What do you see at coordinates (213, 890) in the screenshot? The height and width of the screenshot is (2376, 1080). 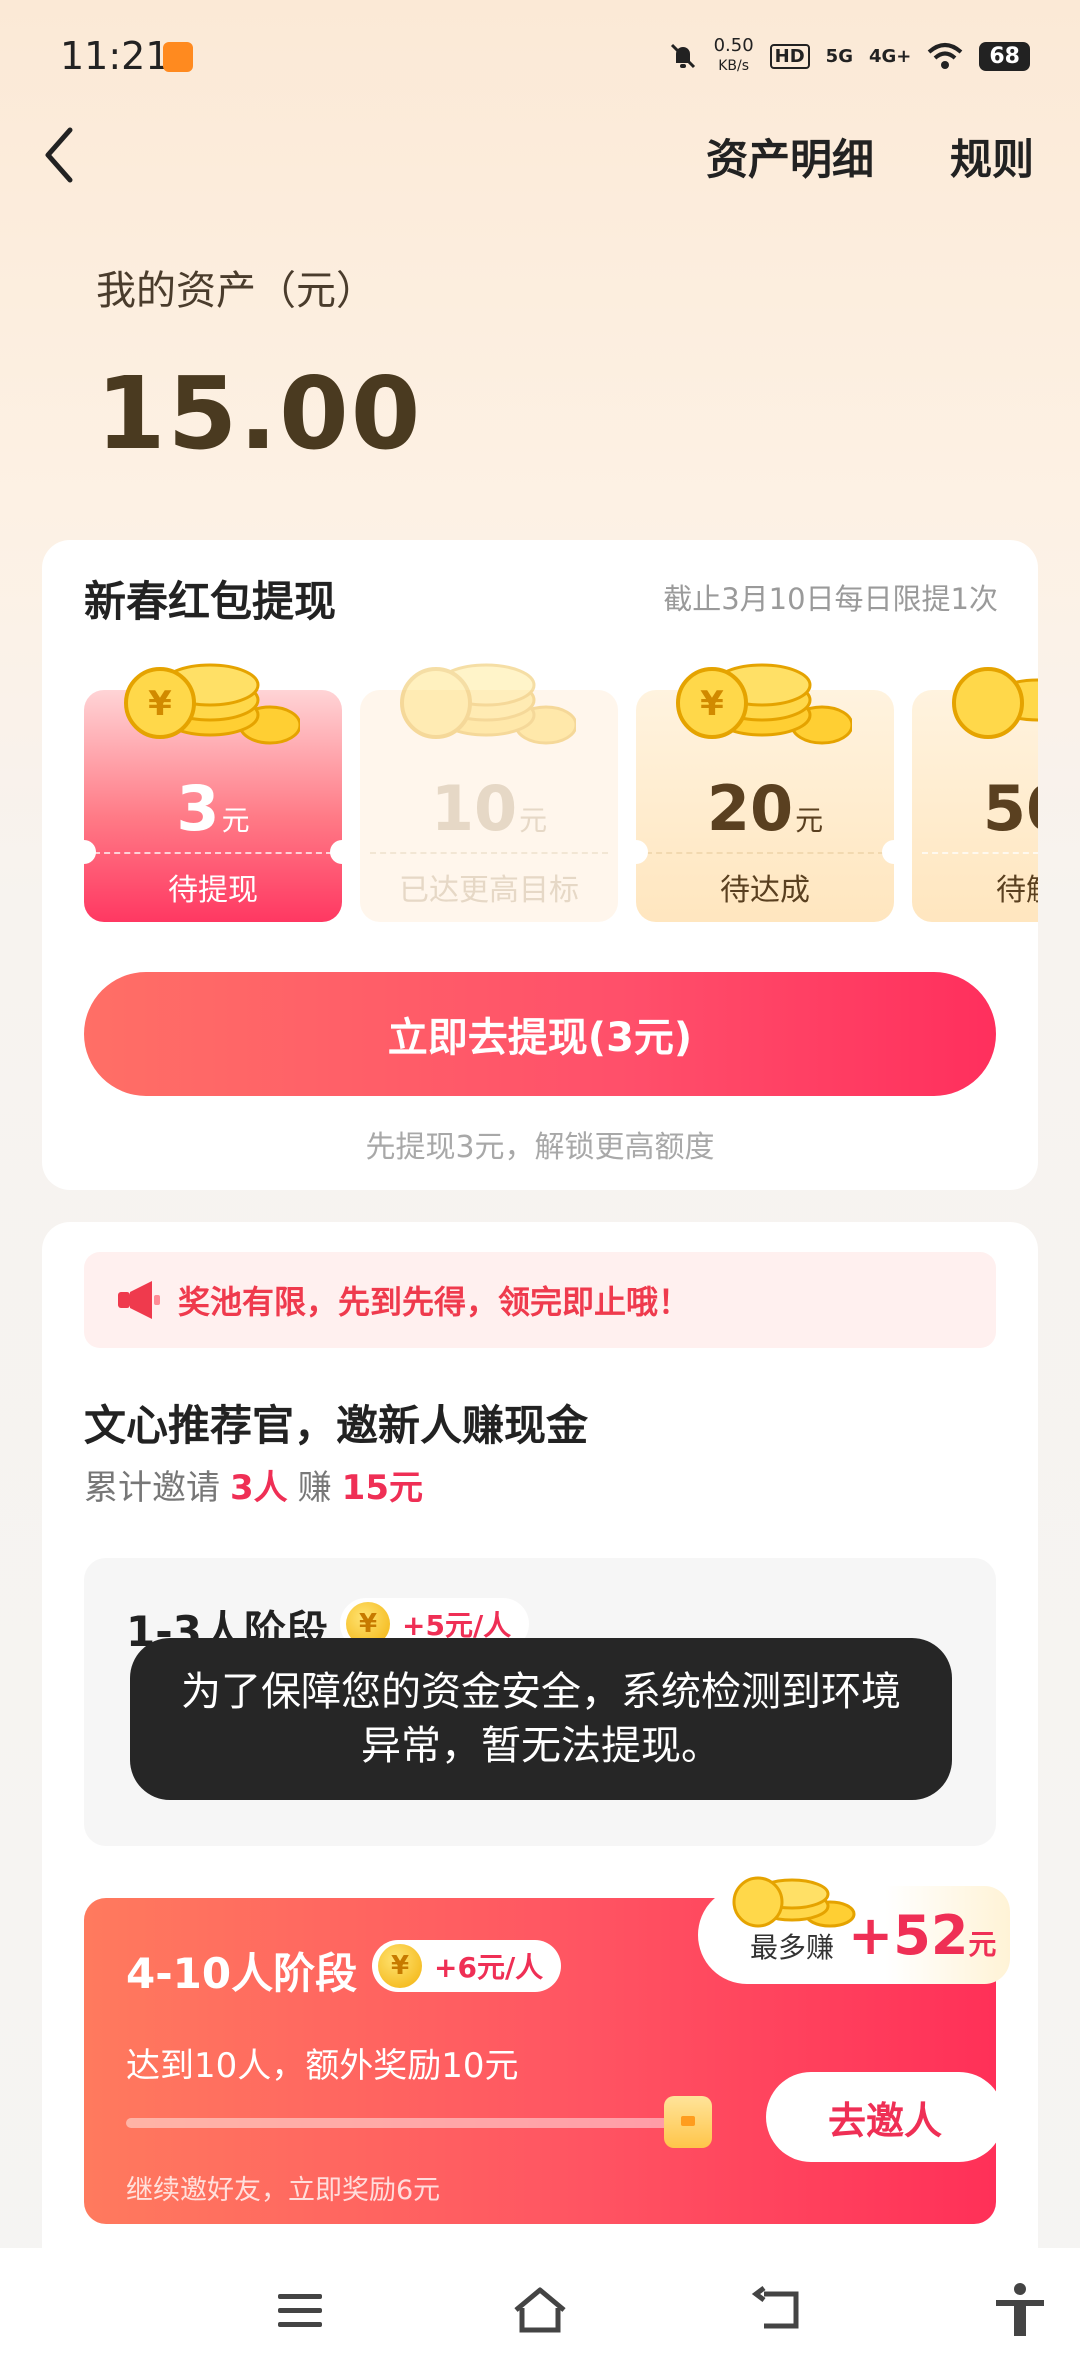 I see `tier-status: 待提现` at bounding box center [213, 890].